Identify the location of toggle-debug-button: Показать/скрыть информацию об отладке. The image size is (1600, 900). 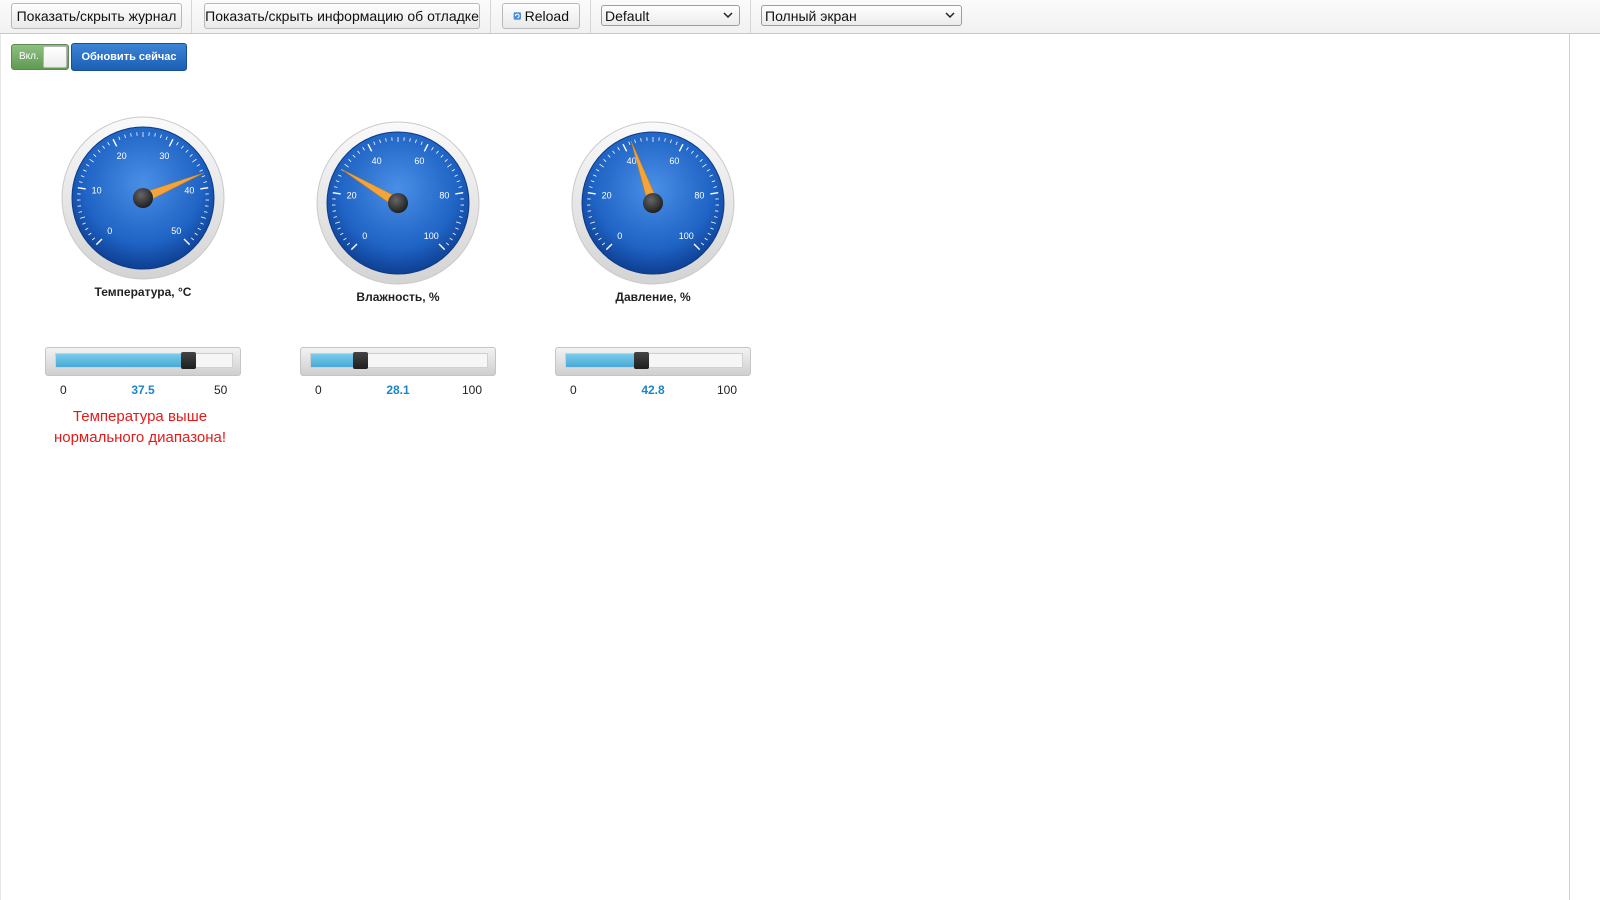
(342, 16).